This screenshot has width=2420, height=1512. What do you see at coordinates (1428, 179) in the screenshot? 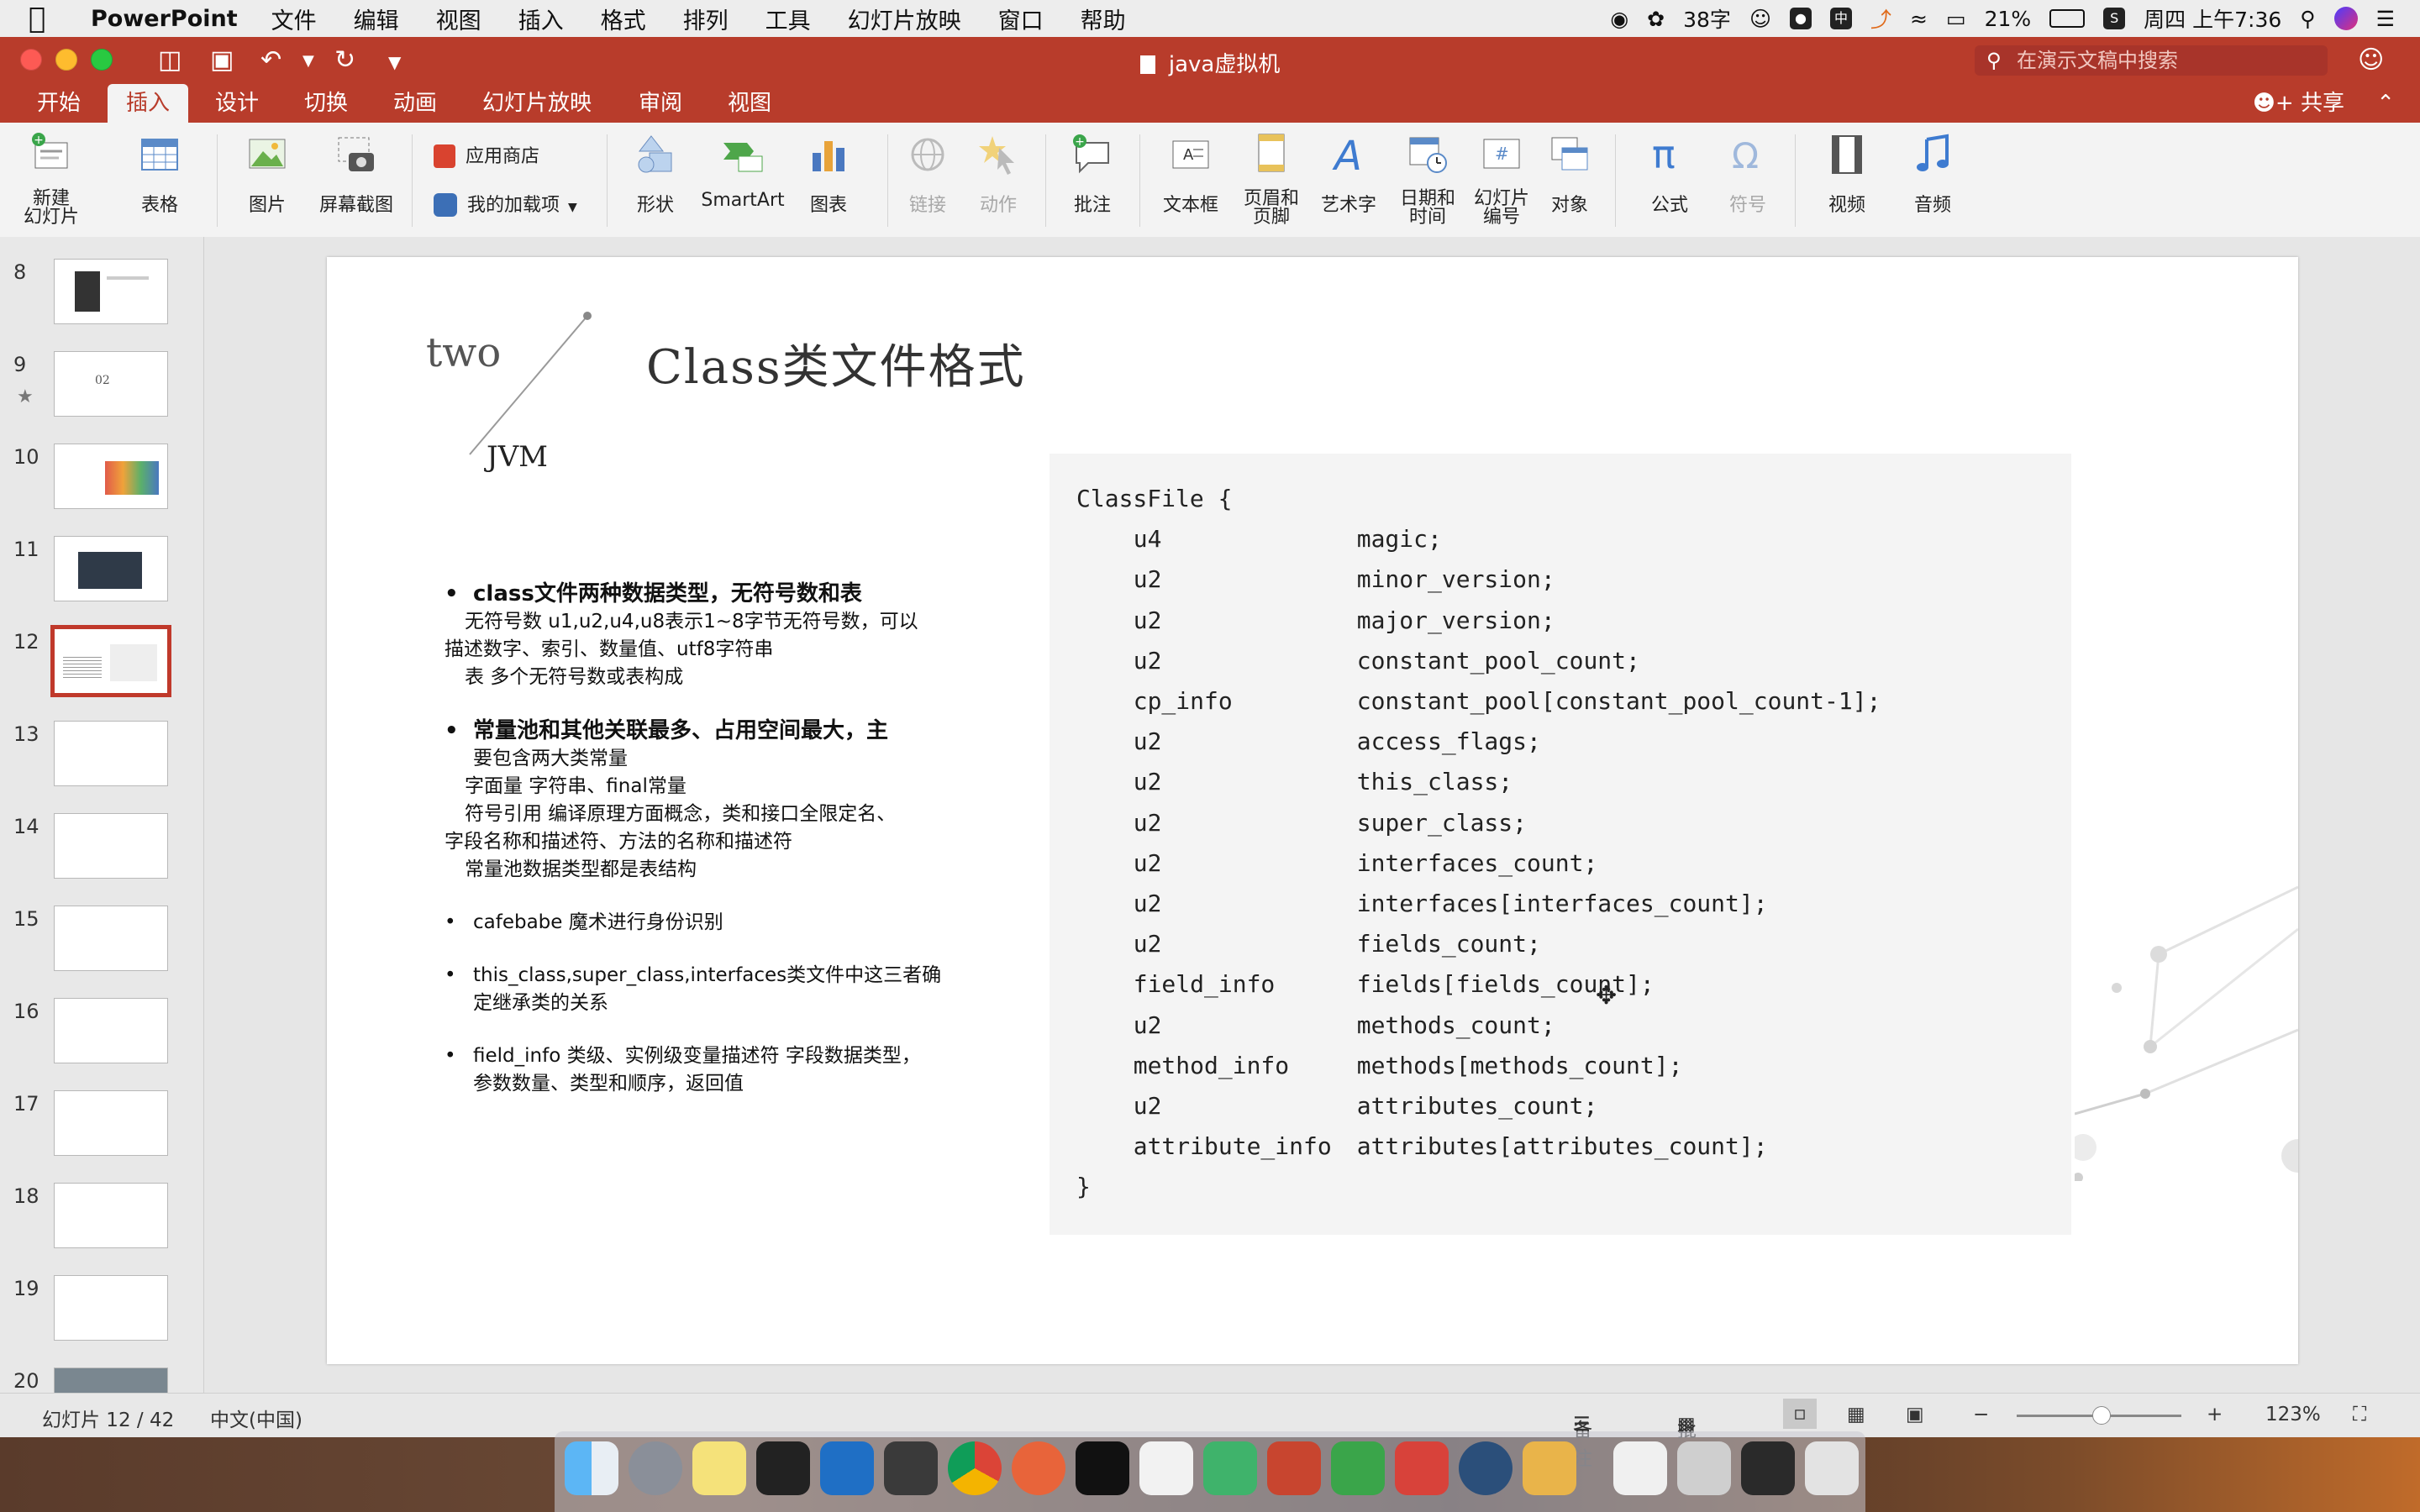
I see `datetime-button: 日期和 时间` at bounding box center [1428, 179].